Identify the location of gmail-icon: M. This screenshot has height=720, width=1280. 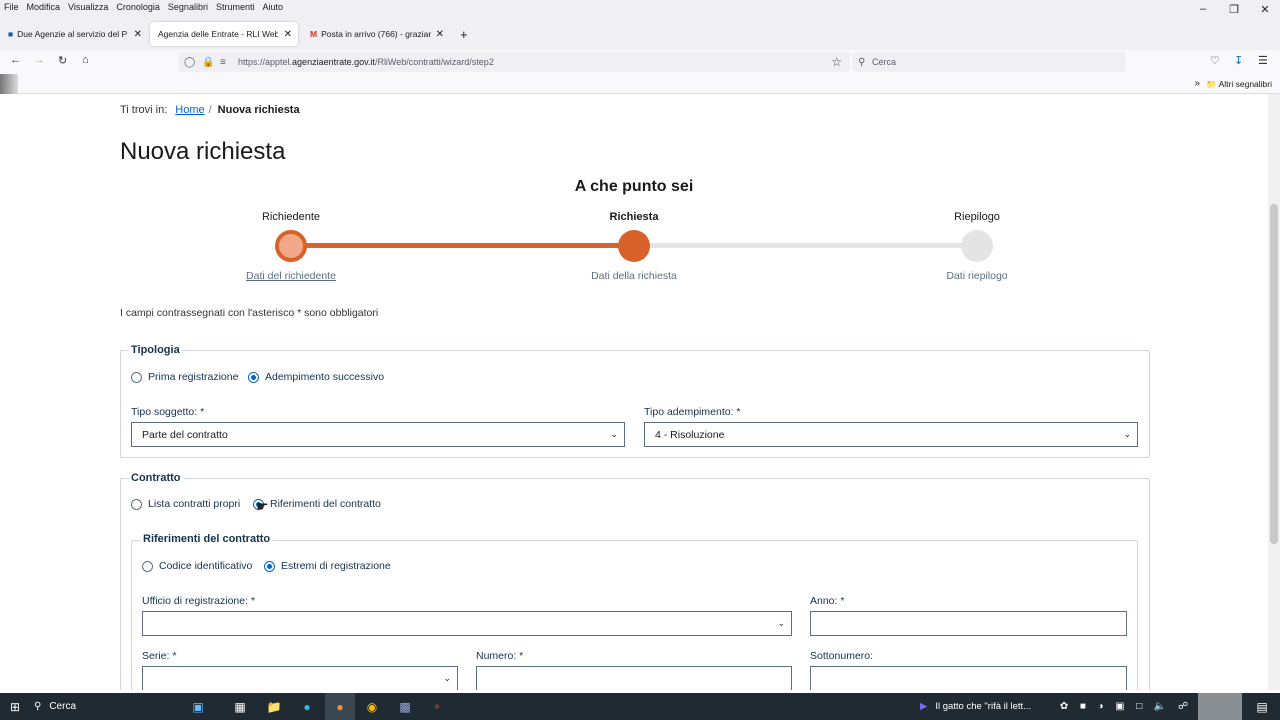
(314, 34).